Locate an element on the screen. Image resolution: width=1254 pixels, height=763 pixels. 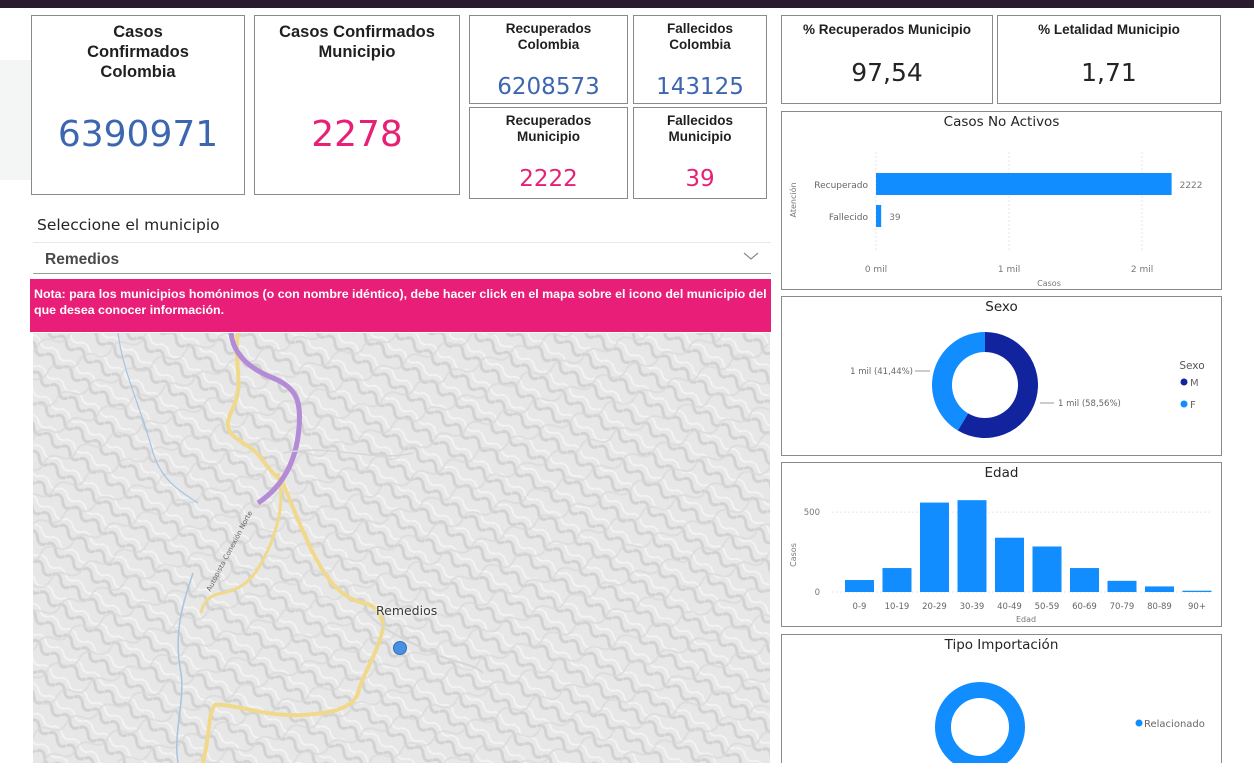
kpi-card-recuperados-colombia: Recuperados Colombia 6208573 is located at coordinates (548, 59).